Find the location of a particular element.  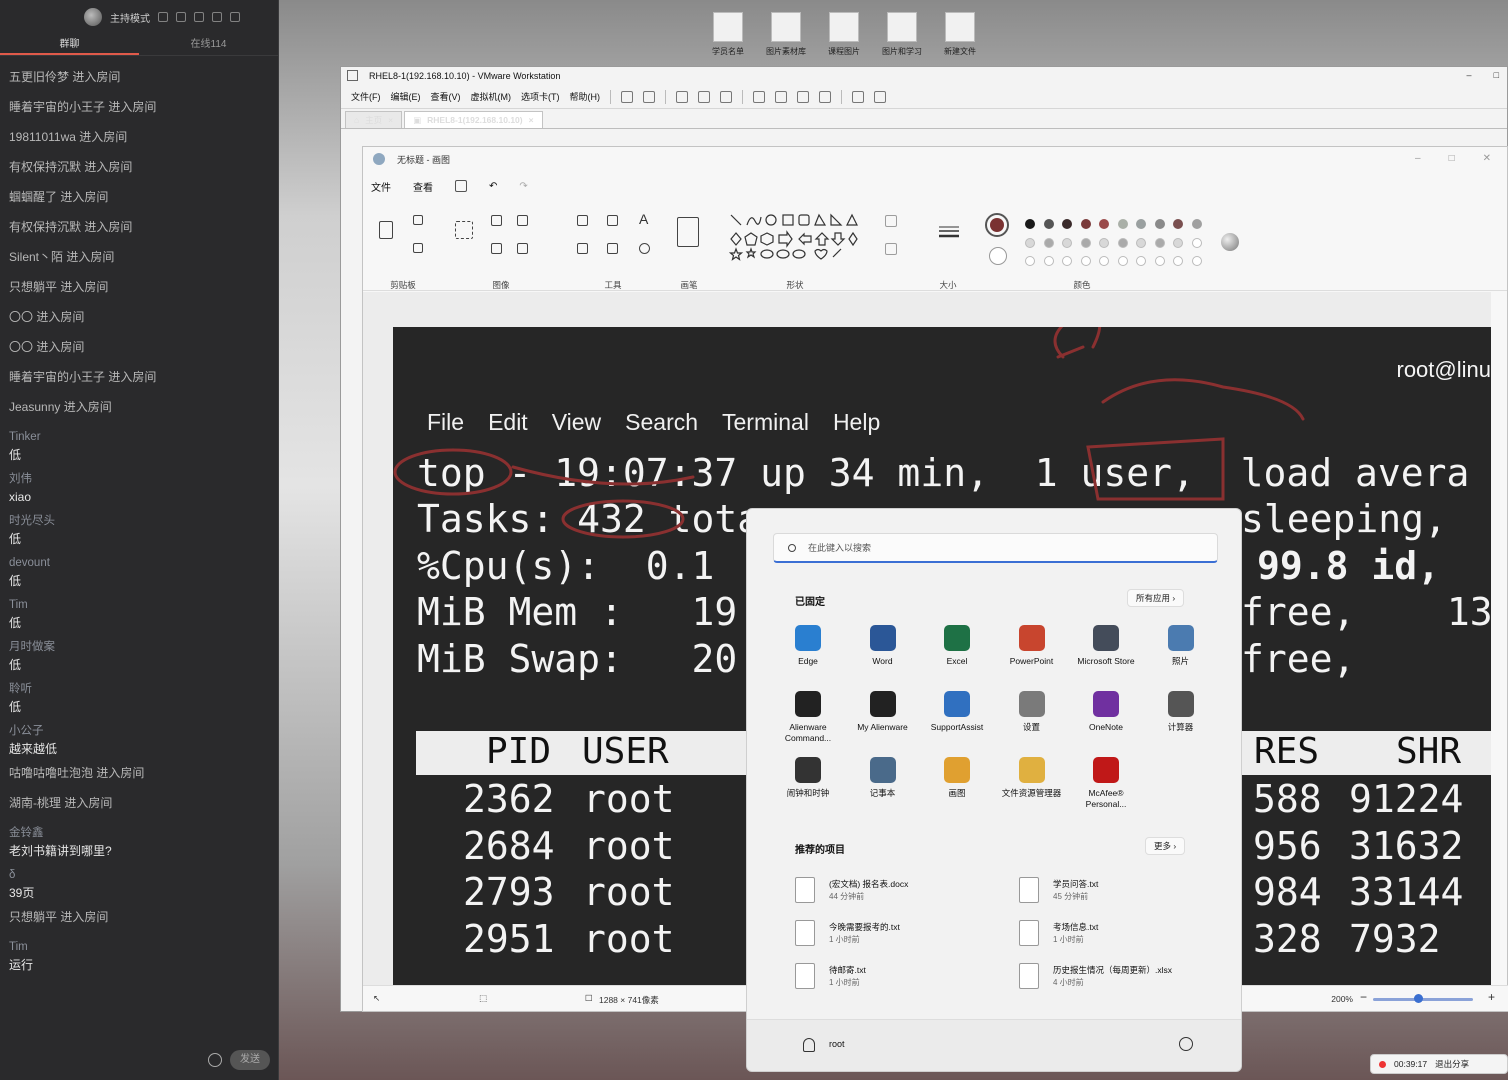

start-search-input: 在此键入以搜索 is located at coordinates (995, 548).